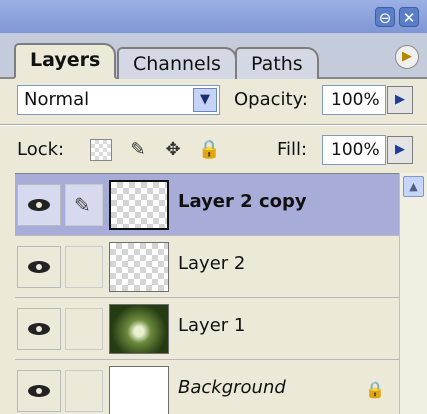 The height and width of the screenshot is (414, 427). I want to click on blend-mode-value: Normal, so click(57, 99).